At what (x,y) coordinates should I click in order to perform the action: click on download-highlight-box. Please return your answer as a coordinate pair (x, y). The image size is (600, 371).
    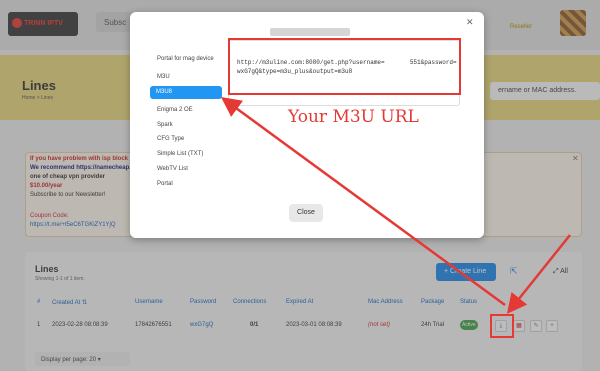
    Looking at the image, I should click on (502, 326).